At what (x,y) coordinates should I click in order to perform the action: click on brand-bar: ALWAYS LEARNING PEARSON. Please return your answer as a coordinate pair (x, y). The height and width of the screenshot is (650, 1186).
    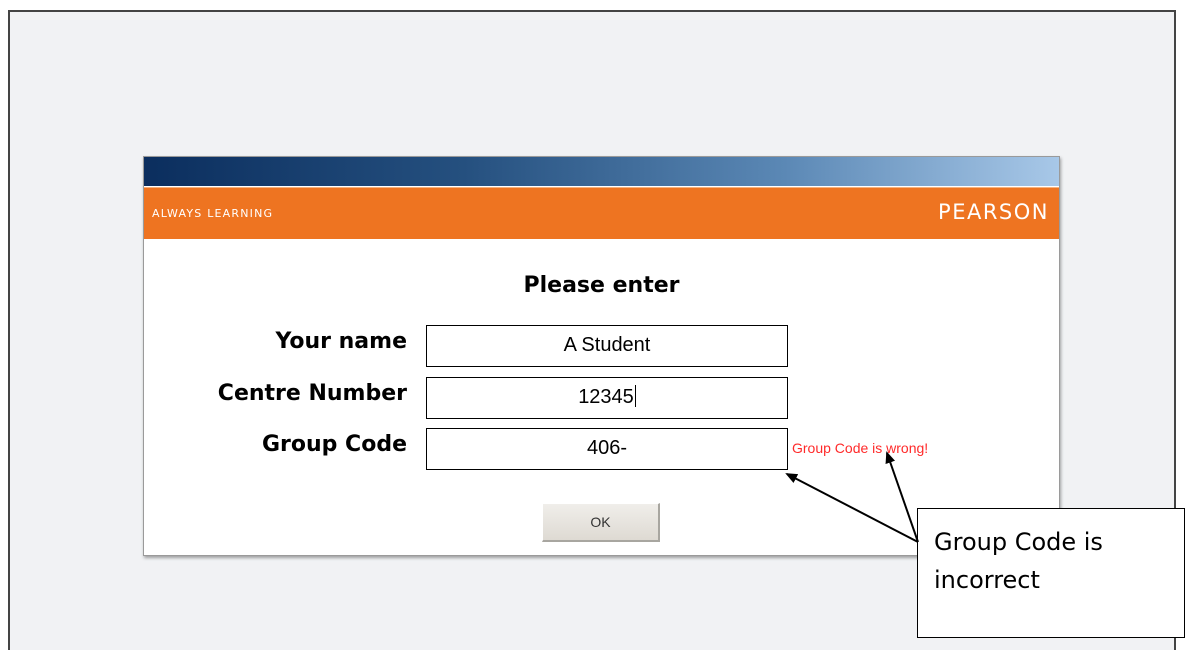
    Looking at the image, I should click on (601, 213).